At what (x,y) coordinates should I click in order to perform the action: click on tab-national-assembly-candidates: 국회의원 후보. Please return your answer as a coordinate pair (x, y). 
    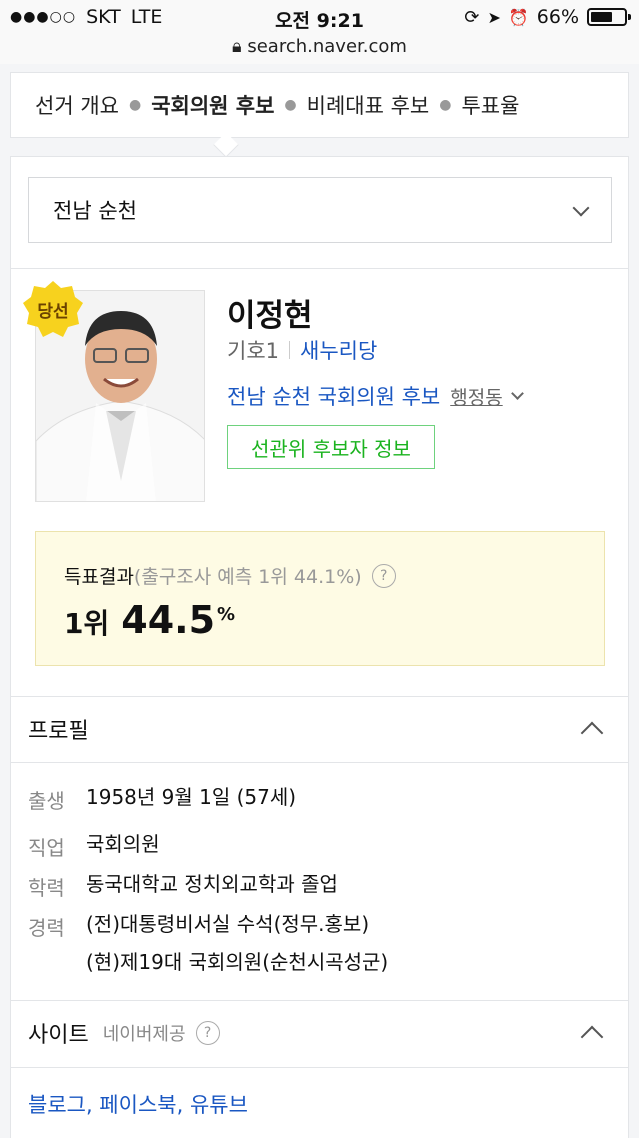
    Looking at the image, I should click on (212, 105).